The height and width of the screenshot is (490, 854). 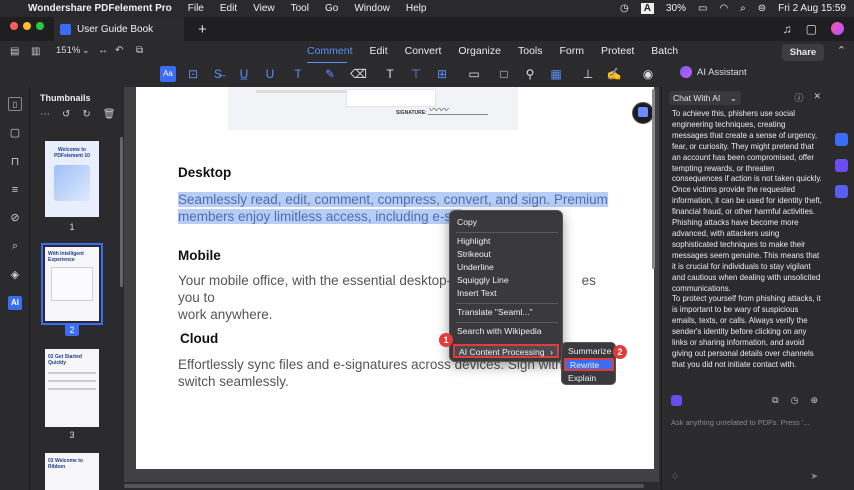 What do you see at coordinates (168, 74) in the screenshot?
I see `text-markup-icon: Aa` at bounding box center [168, 74].